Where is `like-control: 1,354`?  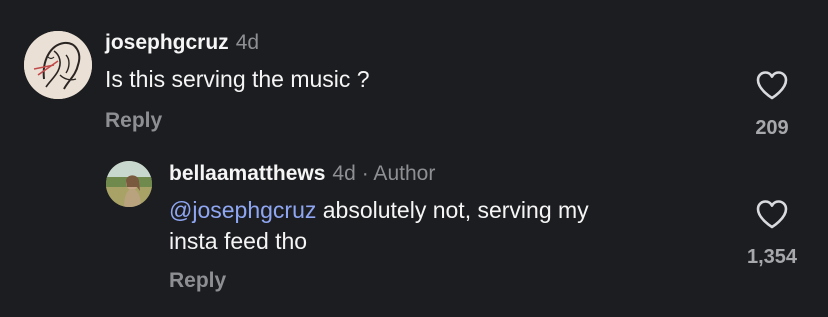 like-control: 1,354 is located at coordinates (772, 234).